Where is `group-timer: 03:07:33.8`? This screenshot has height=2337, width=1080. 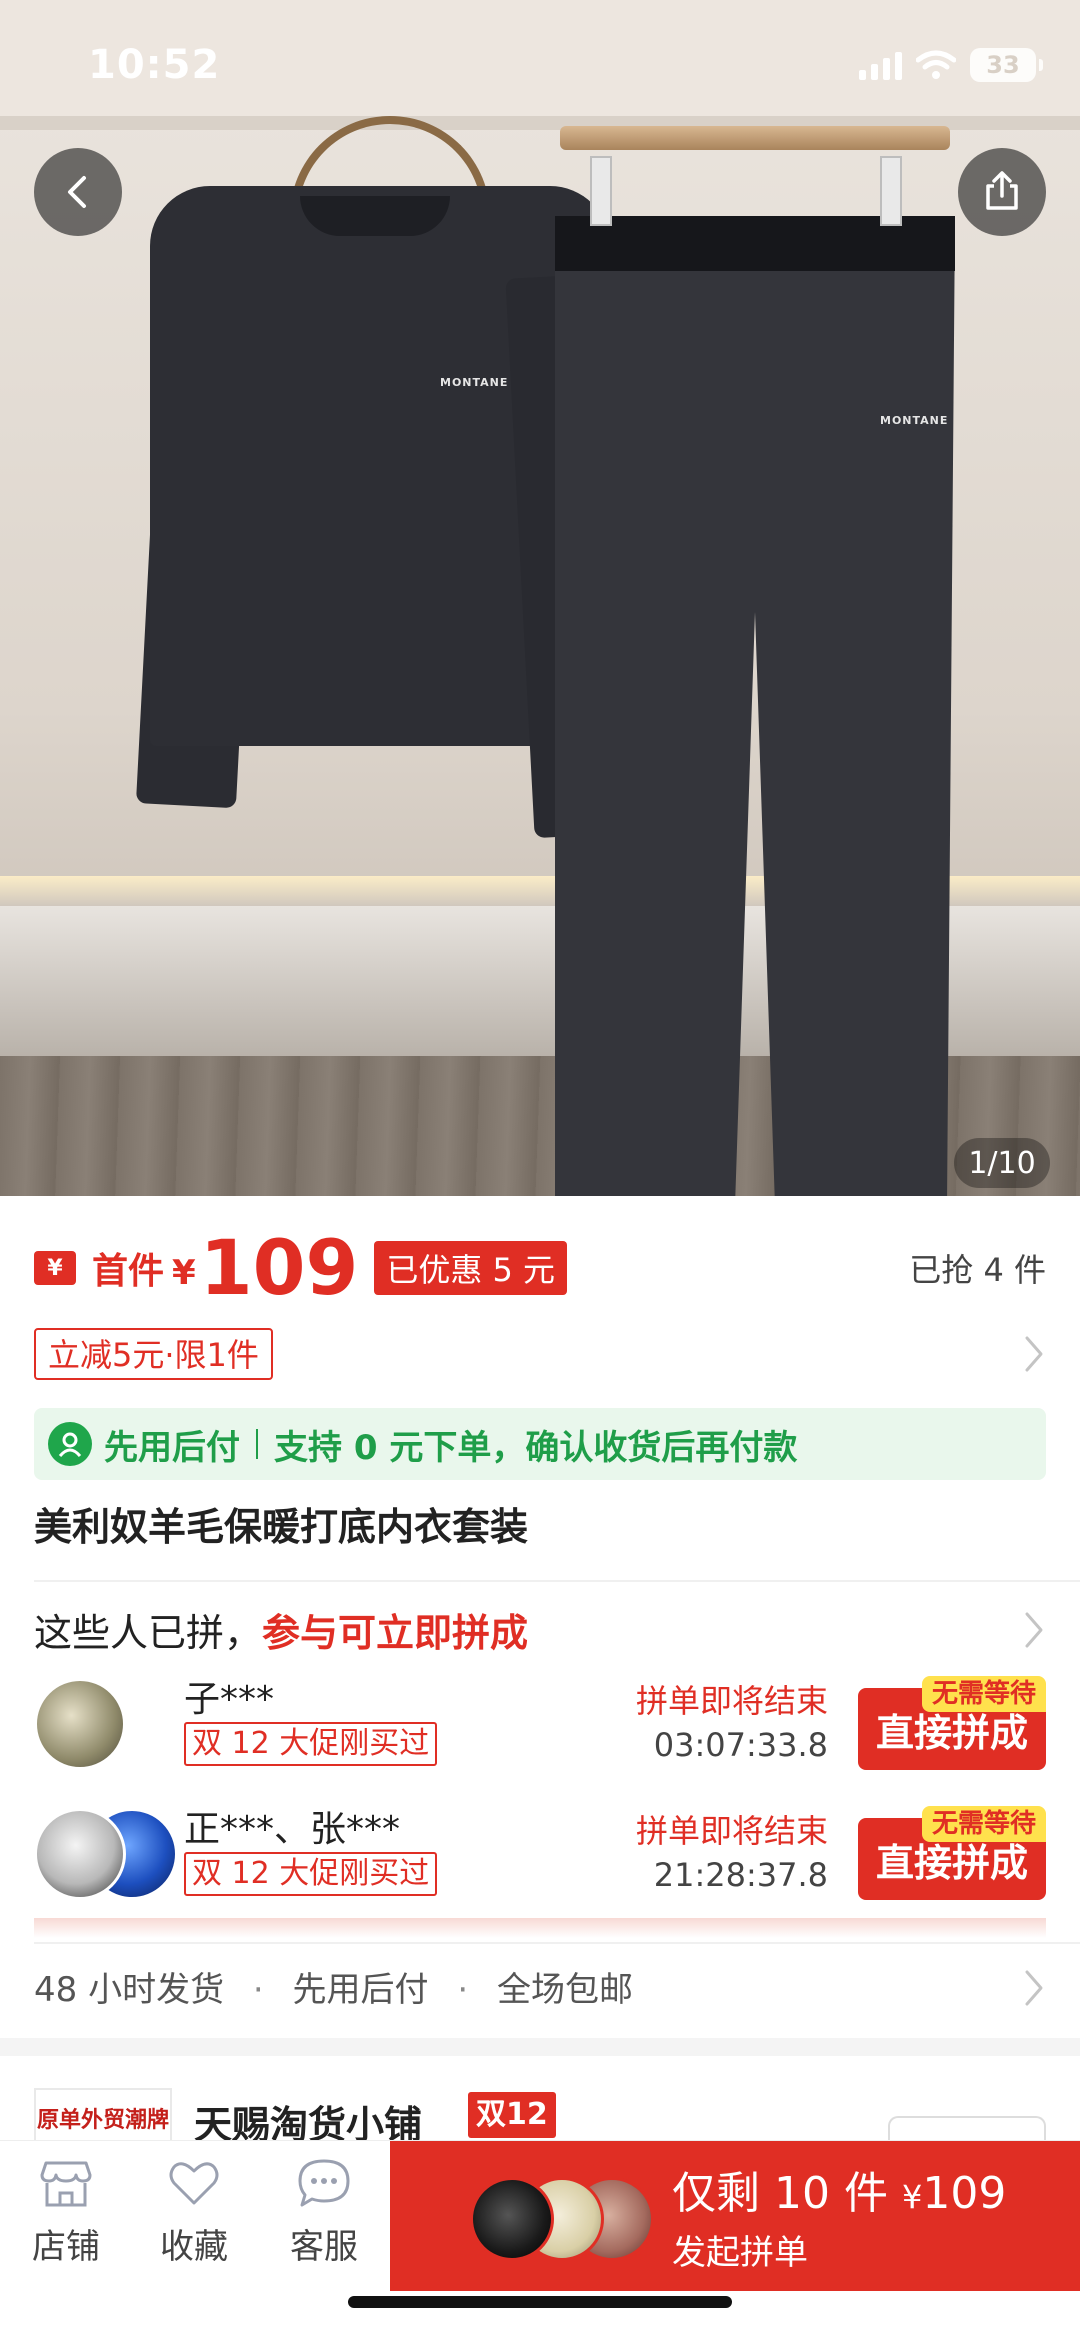
group-timer: 03:07:33.8 is located at coordinates (740, 1745).